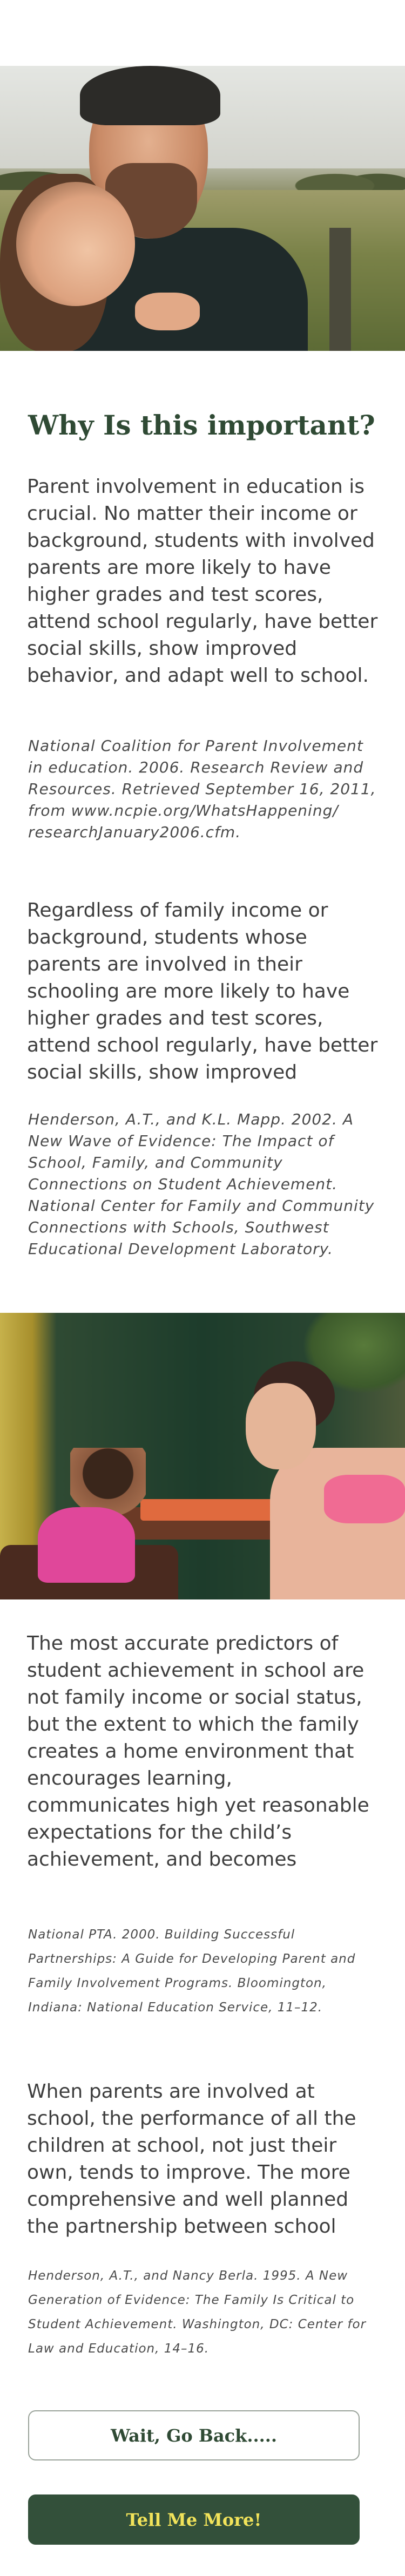  I want to click on photo-woman-top, so click(364, 1499).